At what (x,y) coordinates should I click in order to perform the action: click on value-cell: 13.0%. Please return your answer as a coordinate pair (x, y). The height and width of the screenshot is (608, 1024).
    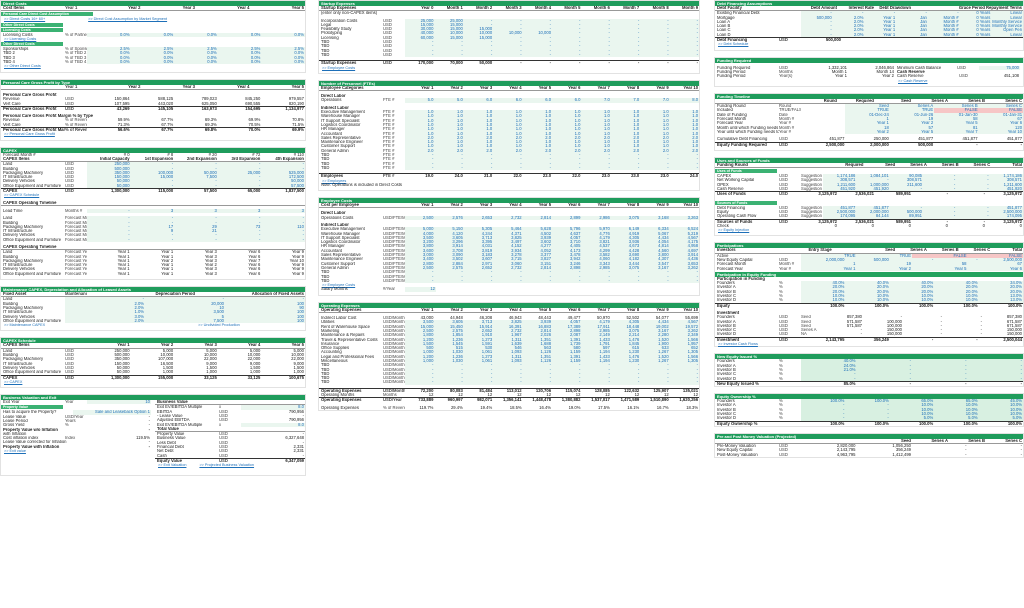
    Looking at the image, I should click on (1000, 300).